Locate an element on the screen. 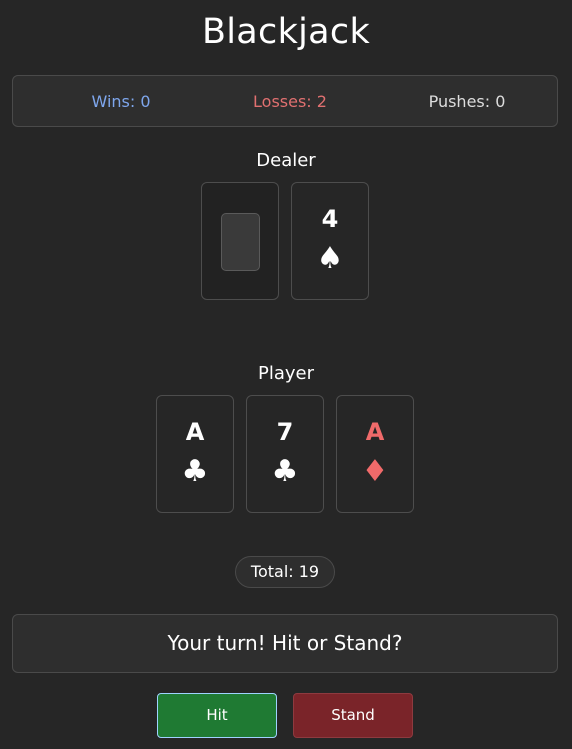 This screenshot has height=749, width=572. player-card: A ♣ is located at coordinates (195, 454).